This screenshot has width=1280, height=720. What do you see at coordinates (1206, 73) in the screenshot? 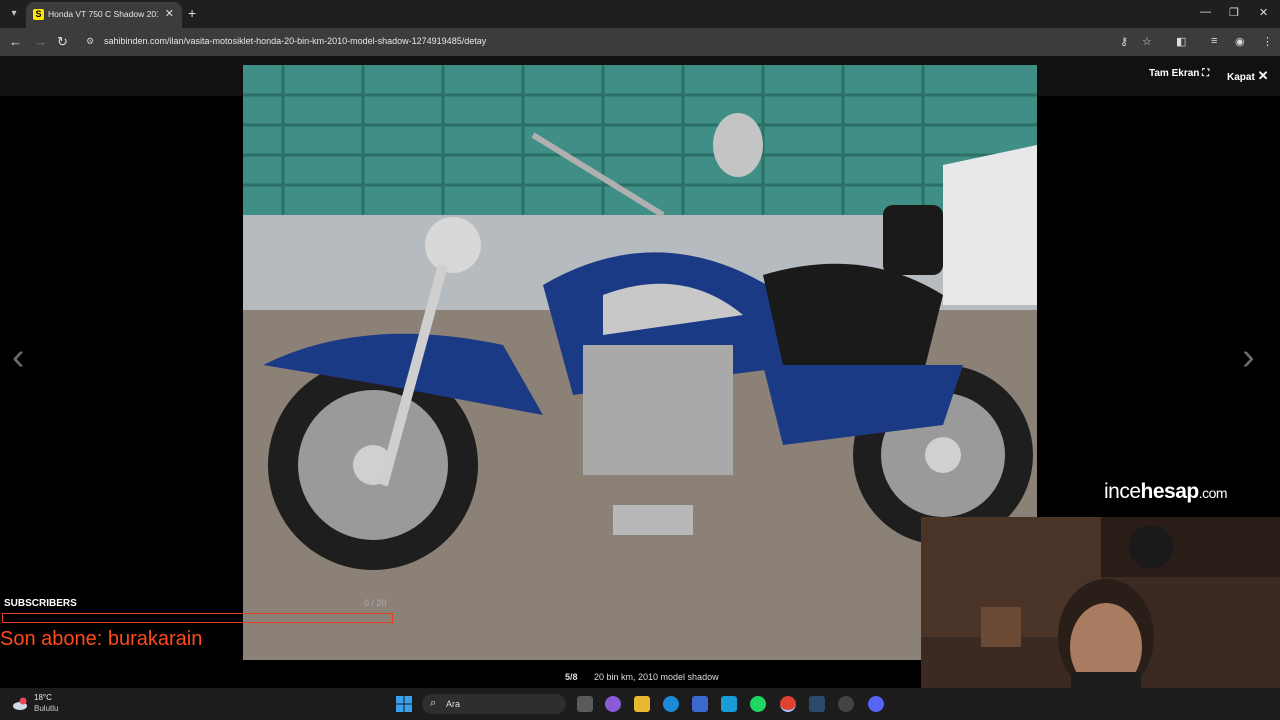
I see `fullscreen-icon: ⛶` at bounding box center [1206, 73].